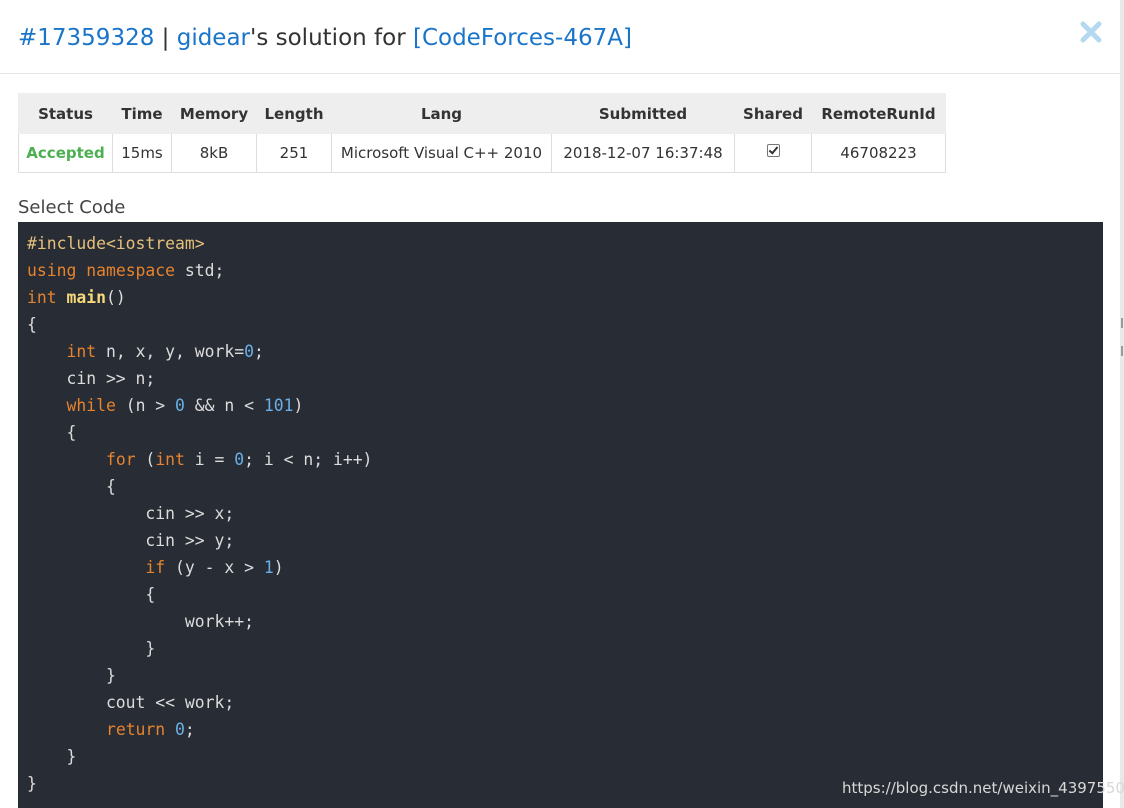 The height and width of the screenshot is (808, 1124). I want to click on code-line: cin >> n;, so click(565, 378).